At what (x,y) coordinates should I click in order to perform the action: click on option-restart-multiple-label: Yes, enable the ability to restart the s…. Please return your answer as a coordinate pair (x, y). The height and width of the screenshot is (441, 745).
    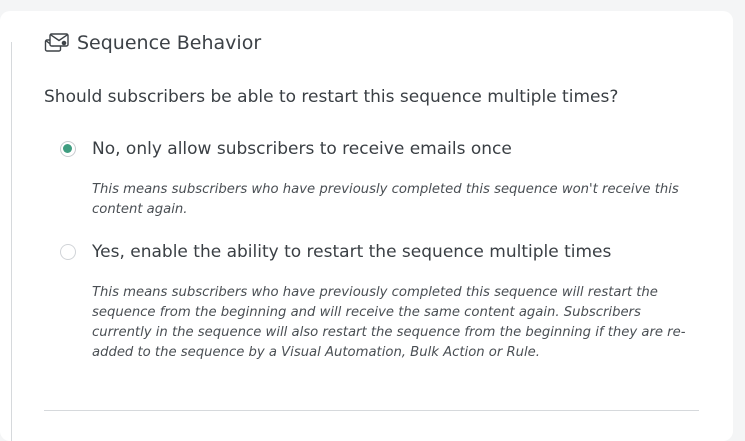
    Looking at the image, I should click on (351, 252).